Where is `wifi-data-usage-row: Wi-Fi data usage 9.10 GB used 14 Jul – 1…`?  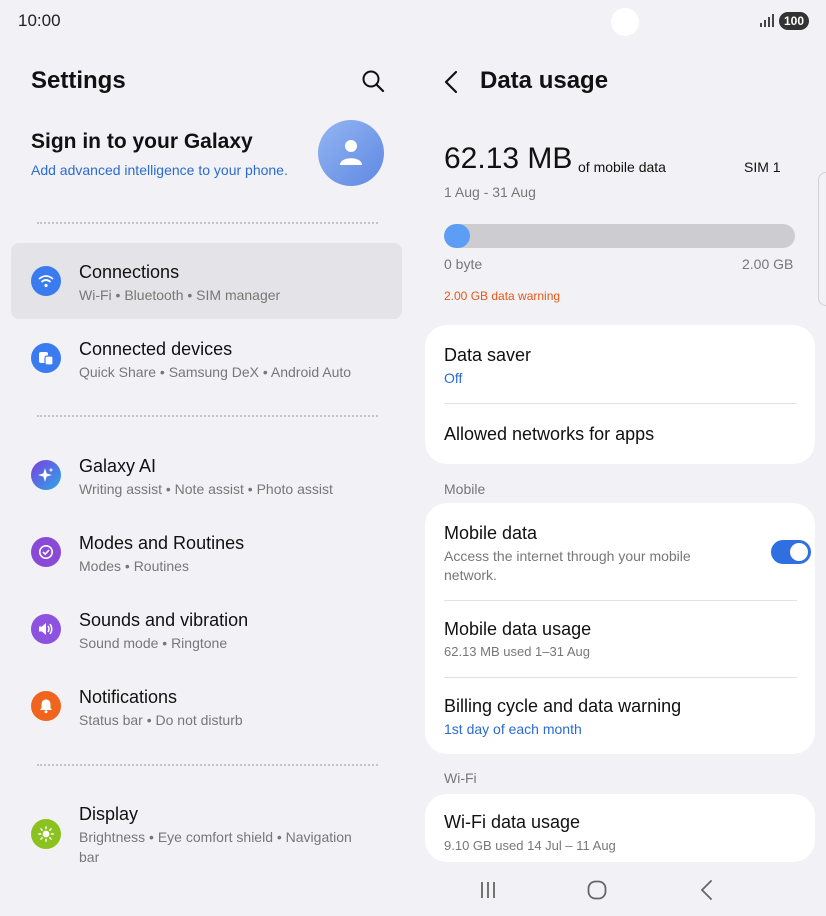 wifi-data-usage-row: Wi-Fi data usage 9.10 GB used 14 Jul – 1… is located at coordinates (620, 828).